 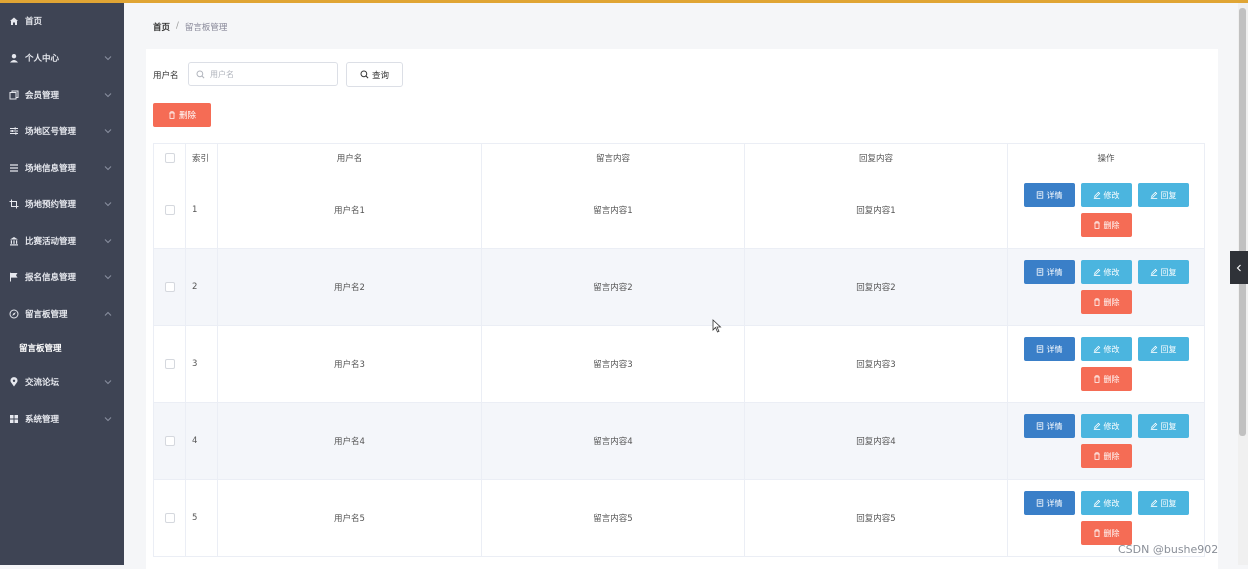 I want to click on bulk-delete-button: 删除, so click(x=182, y=115).